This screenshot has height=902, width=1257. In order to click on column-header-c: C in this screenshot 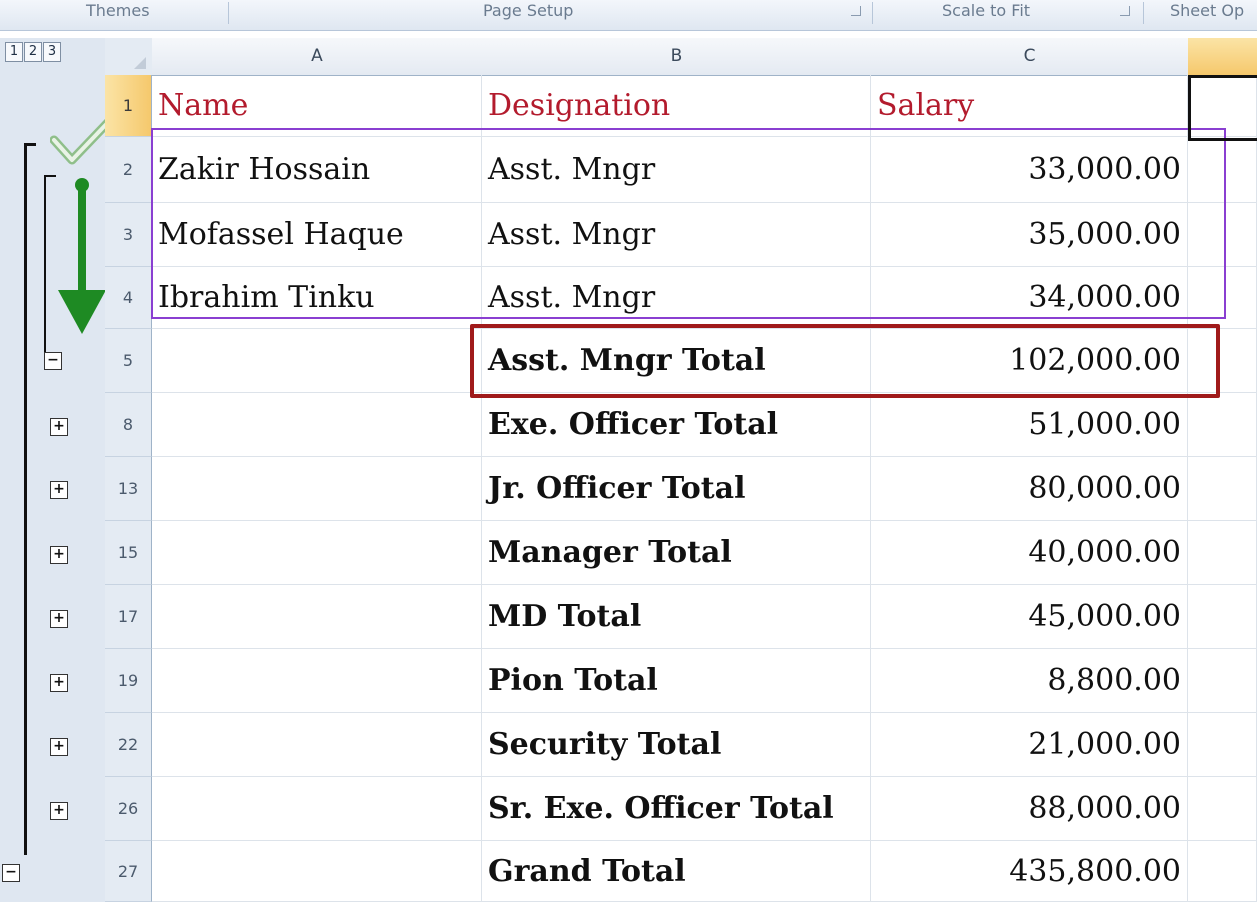, I will do `click(1030, 57)`.